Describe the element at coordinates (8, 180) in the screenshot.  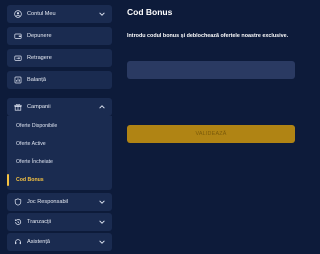
I see `active-indicator` at that location.